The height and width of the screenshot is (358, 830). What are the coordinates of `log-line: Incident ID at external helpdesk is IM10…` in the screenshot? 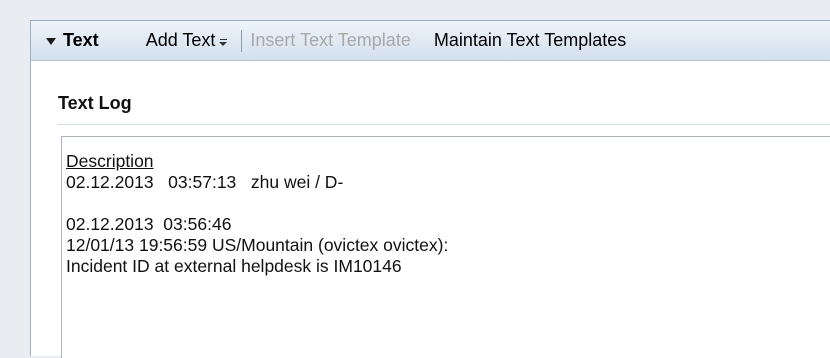 It's located at (234, 266).